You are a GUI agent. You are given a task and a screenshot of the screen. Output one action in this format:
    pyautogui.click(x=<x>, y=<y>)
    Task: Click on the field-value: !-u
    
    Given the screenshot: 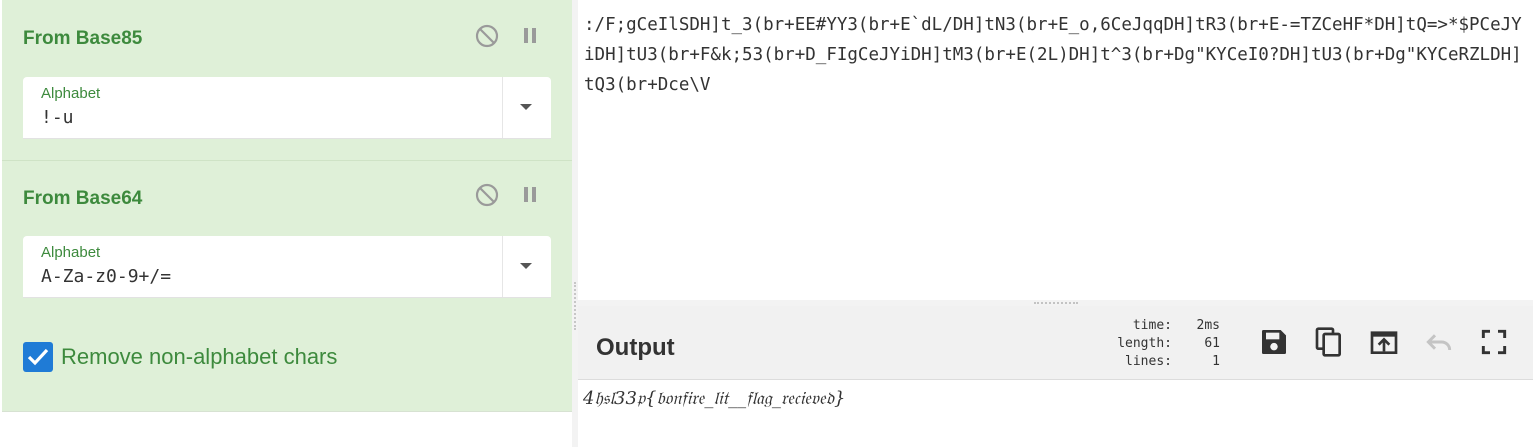 What is the action you would take?
    pyautogui.click(x=57, y=117)
    